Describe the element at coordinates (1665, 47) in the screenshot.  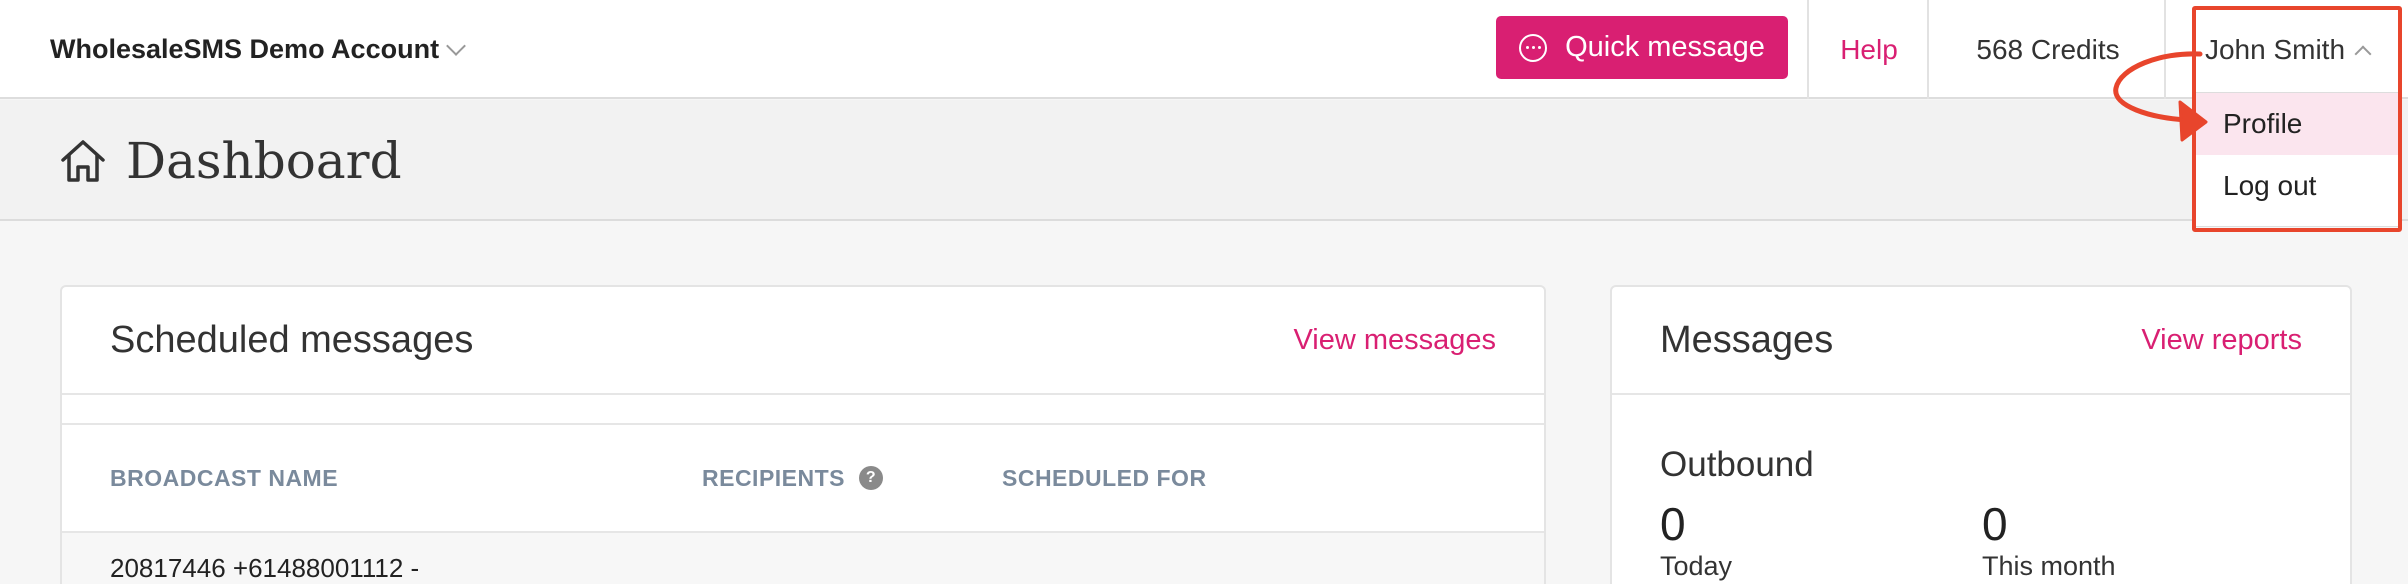
I see `quick-message-label: Quick message` at that location.